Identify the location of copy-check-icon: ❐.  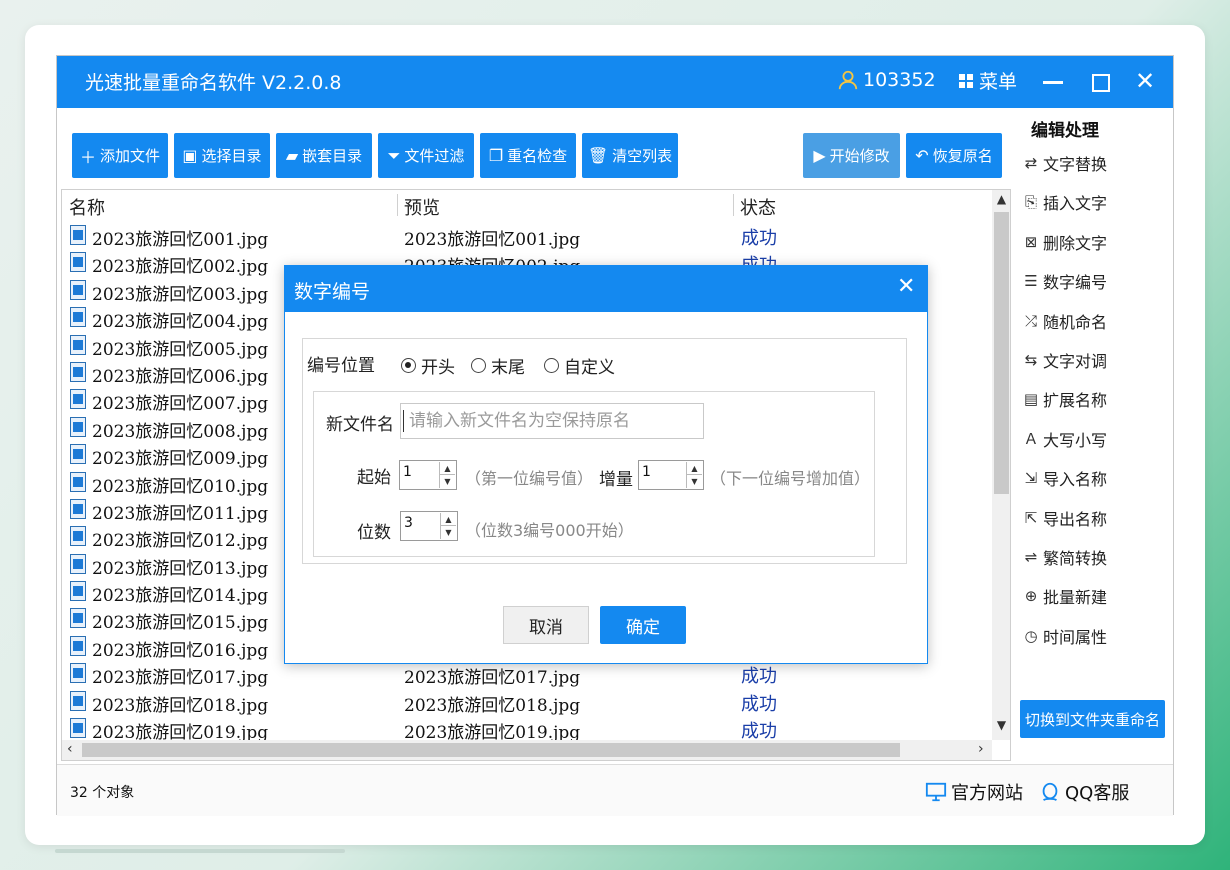
(496, 155).